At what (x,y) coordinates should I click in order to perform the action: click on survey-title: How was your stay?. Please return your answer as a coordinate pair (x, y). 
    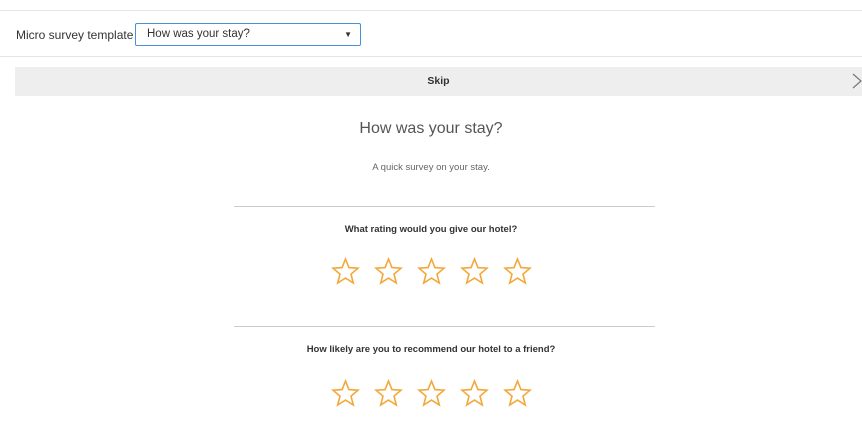
    Looking at the image, I should click on (431, 128).